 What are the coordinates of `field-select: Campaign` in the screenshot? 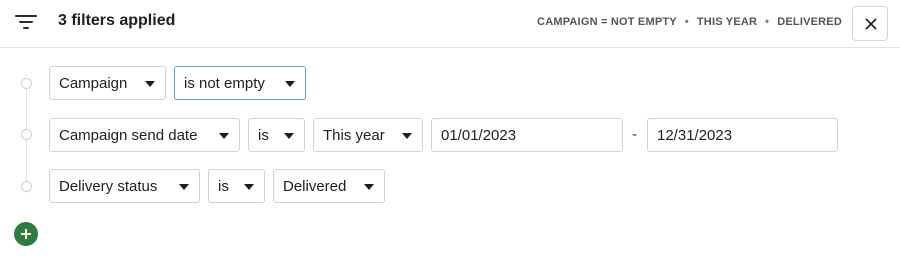 It's located at (107, 83).